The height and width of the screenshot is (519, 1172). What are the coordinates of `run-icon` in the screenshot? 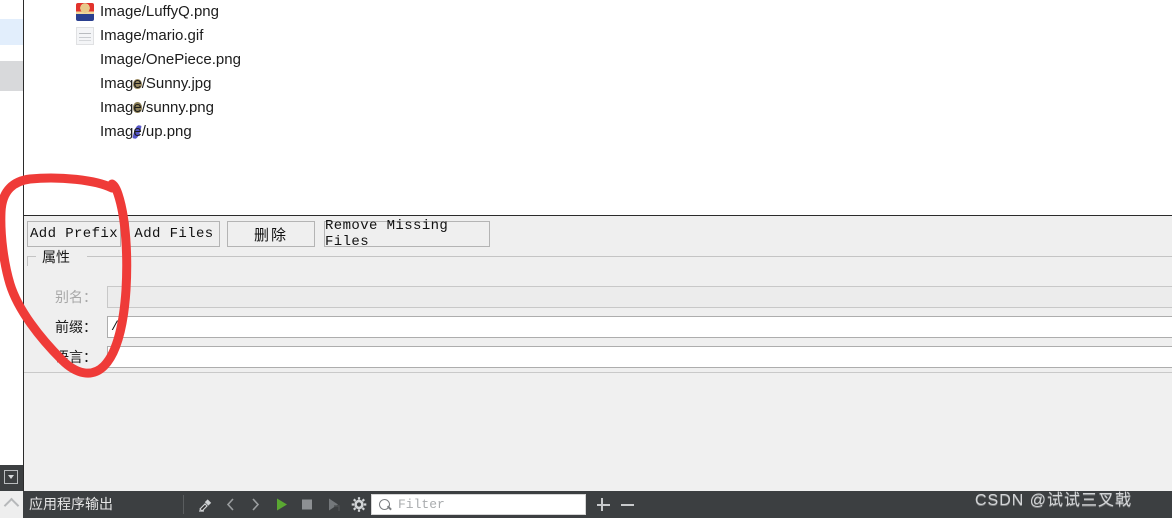 It's located at (281, 504).